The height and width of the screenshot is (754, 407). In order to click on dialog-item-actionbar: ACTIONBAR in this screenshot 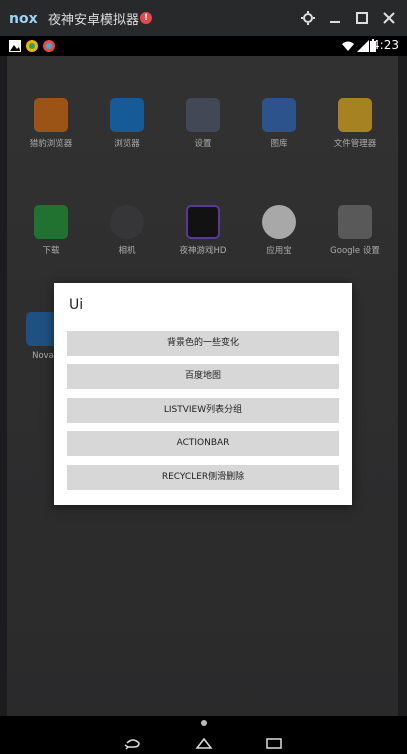, I will do `click(203, 443)`.